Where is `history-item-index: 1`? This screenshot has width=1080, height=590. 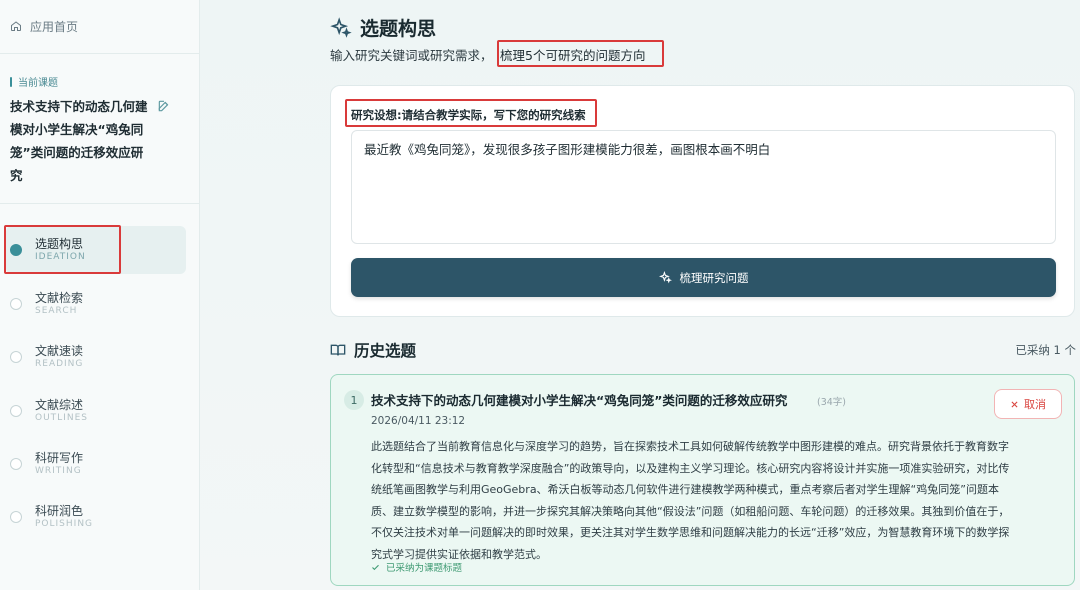
history-item-index: 1 is located at coordinates (354, 400).